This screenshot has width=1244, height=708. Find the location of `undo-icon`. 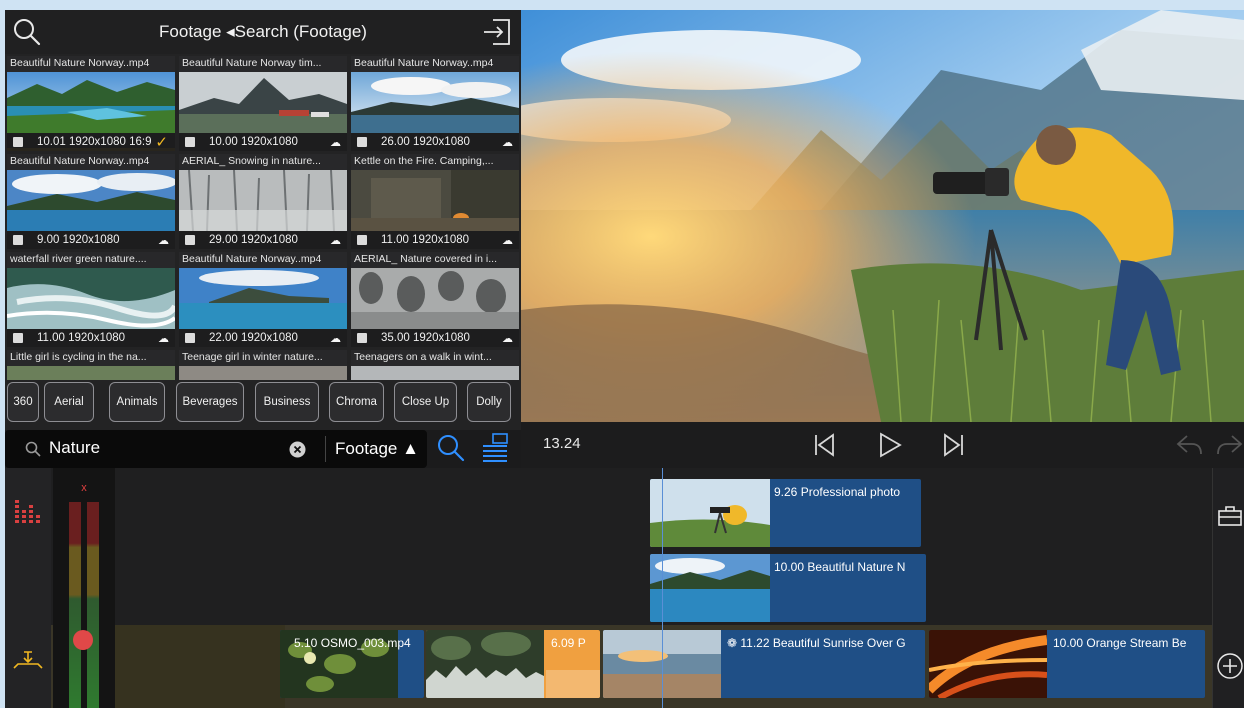

undo-icon is located at coordinates (1189, 447).